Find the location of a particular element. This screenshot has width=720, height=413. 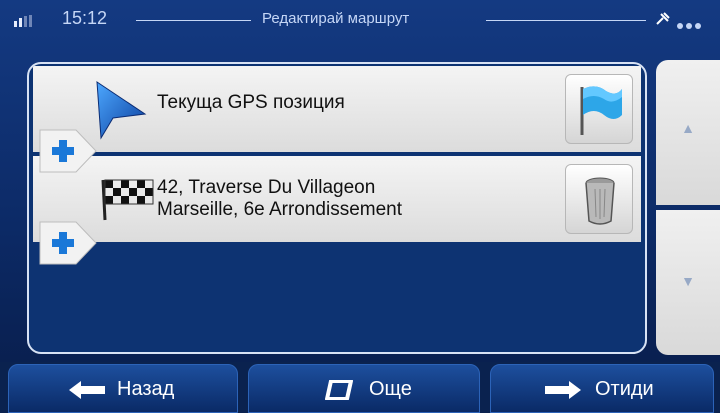

bottom-bar: Назад Още Отиди is located at coordinates (360, 387).